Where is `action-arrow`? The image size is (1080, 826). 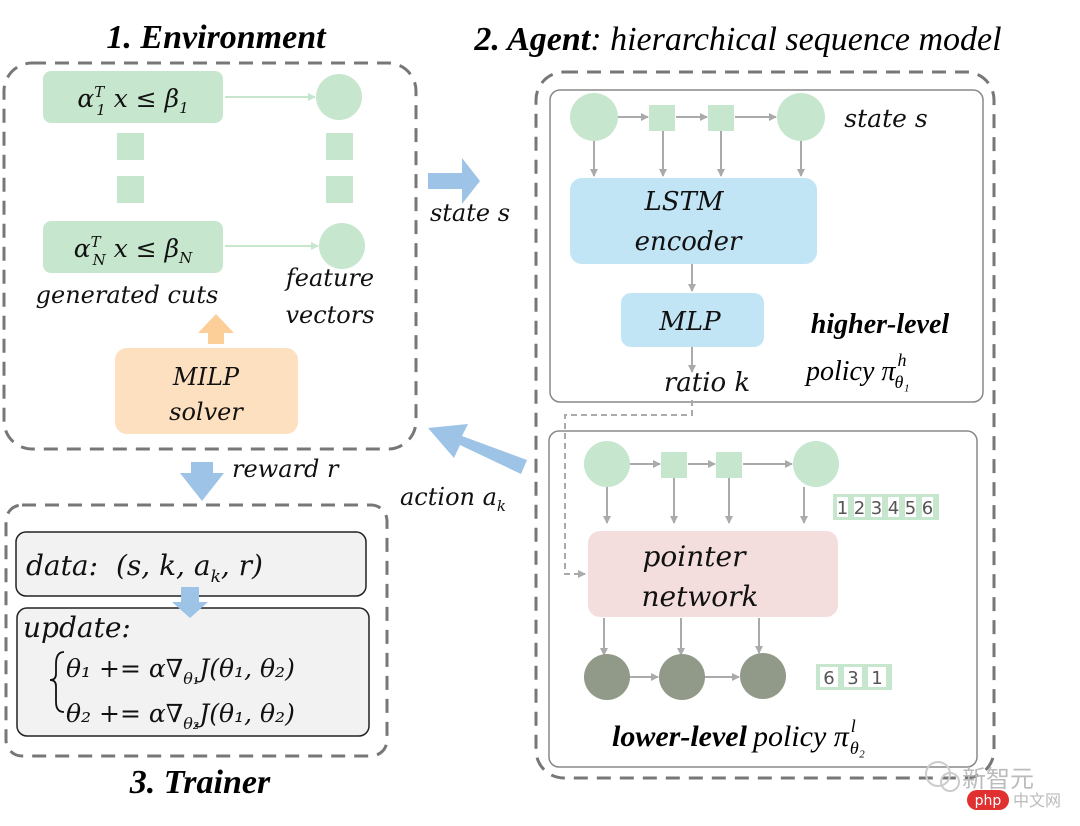
action-arrow is located at coordinates (477, 449).